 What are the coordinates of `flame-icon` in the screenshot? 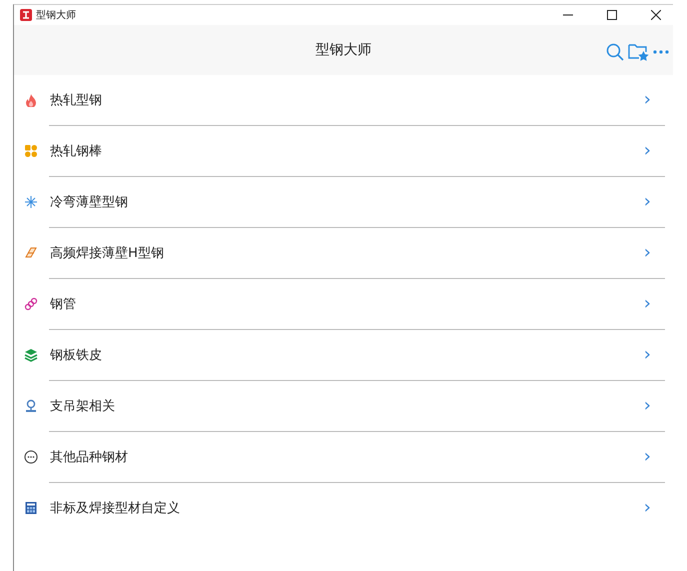 It's located at (31, 100).